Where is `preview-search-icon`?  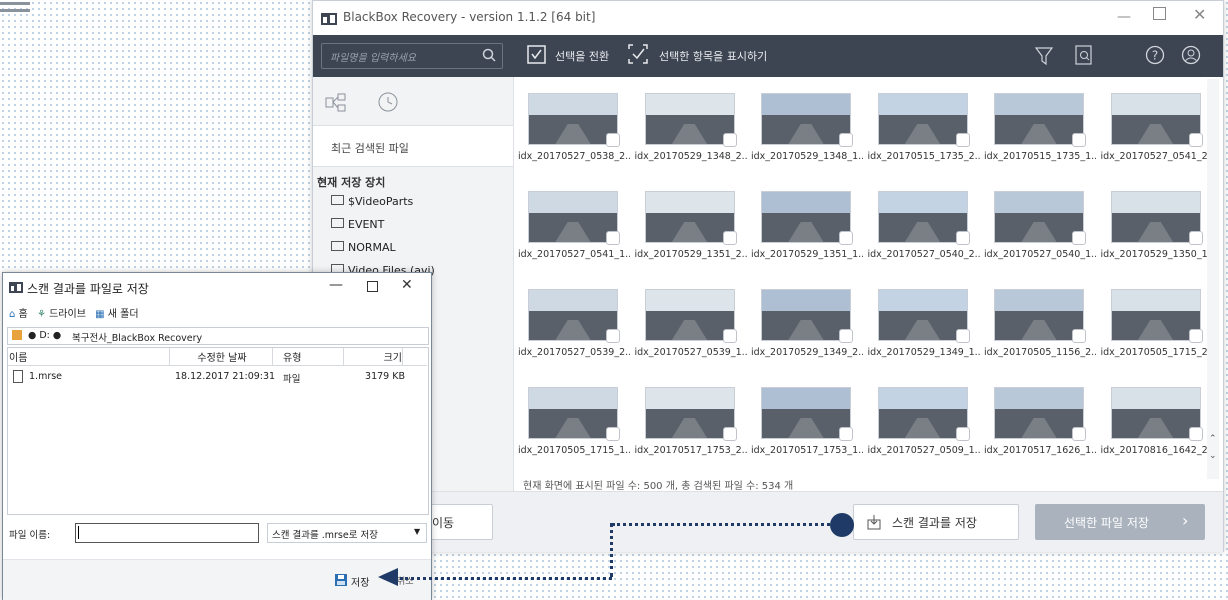 preview-search-icon is located at coordinates (1084, 55).